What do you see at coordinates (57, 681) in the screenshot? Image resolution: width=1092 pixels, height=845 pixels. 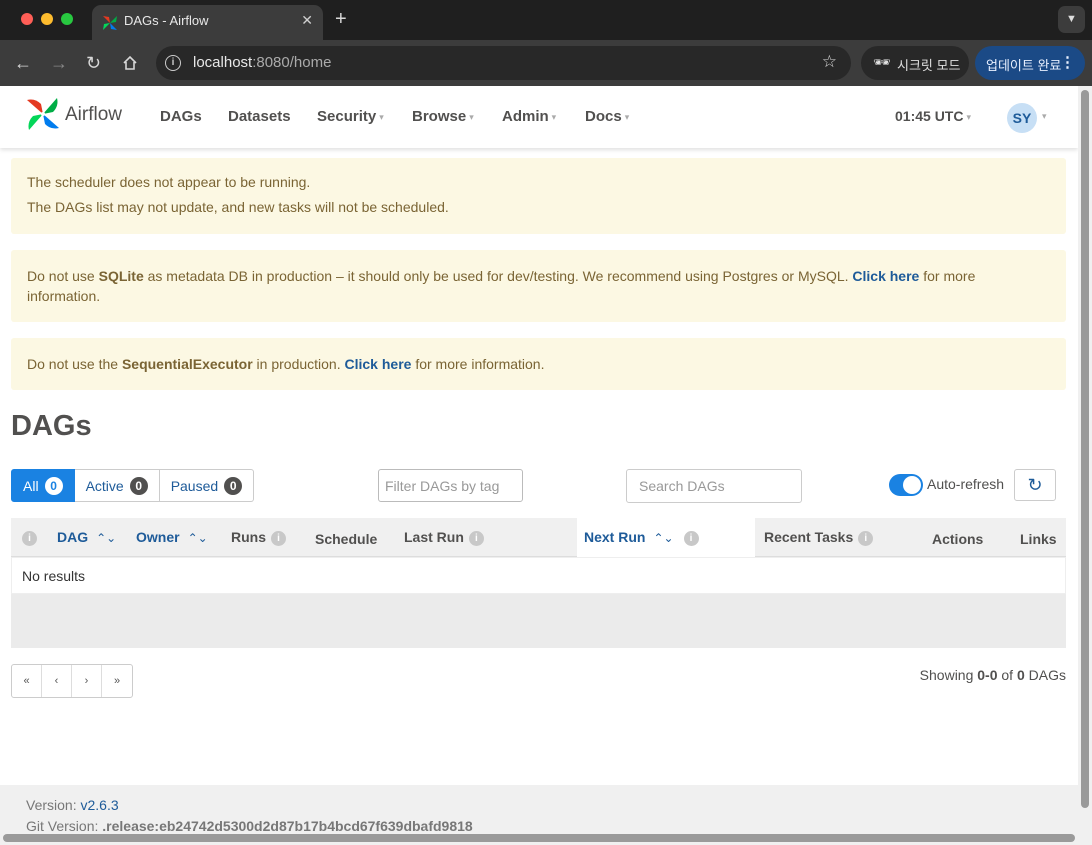 I see `previous-page-button: ‹` at bounding box center [57, 681].